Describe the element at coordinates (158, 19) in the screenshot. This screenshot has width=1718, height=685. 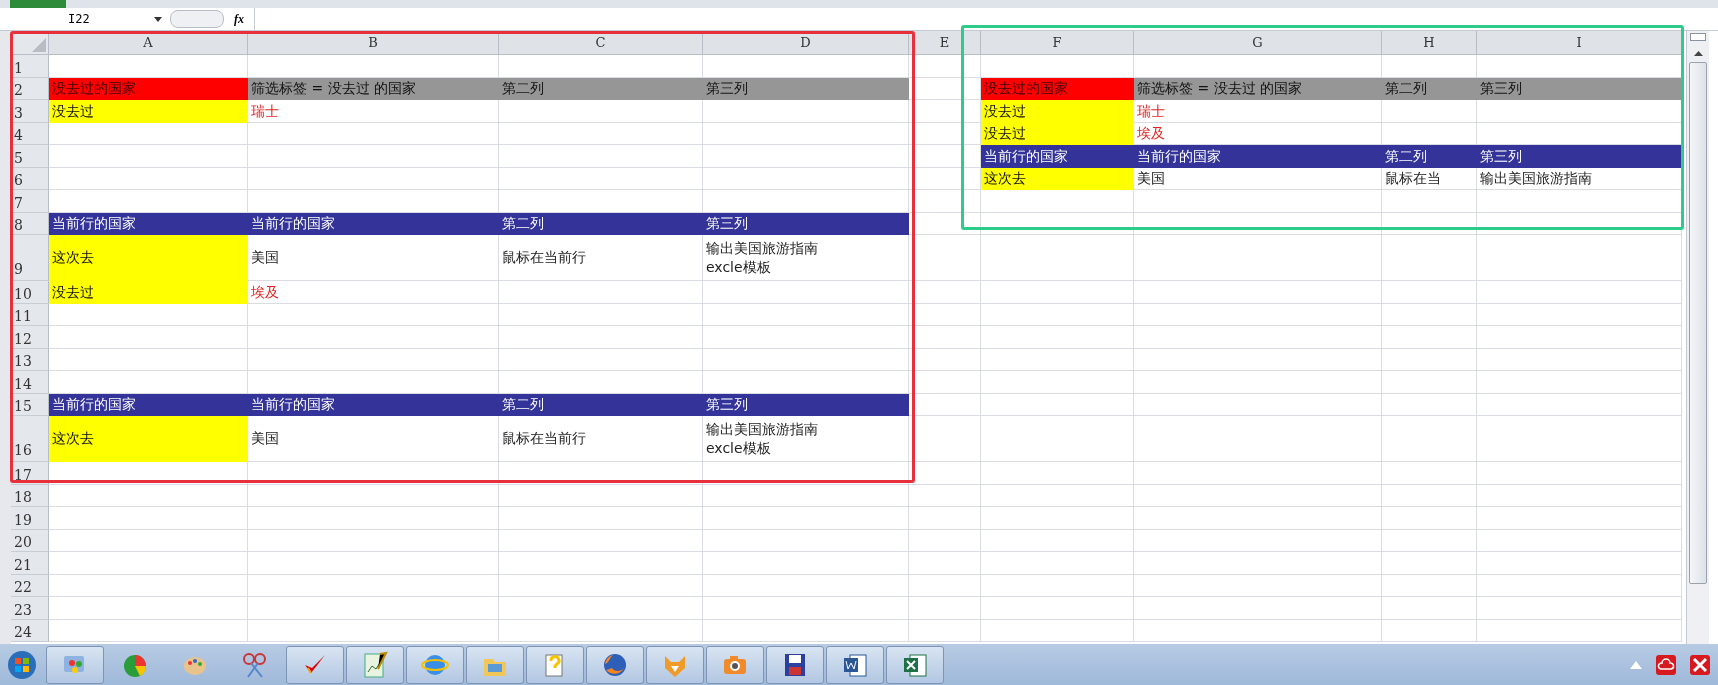
I see `caret-icon` at that location.